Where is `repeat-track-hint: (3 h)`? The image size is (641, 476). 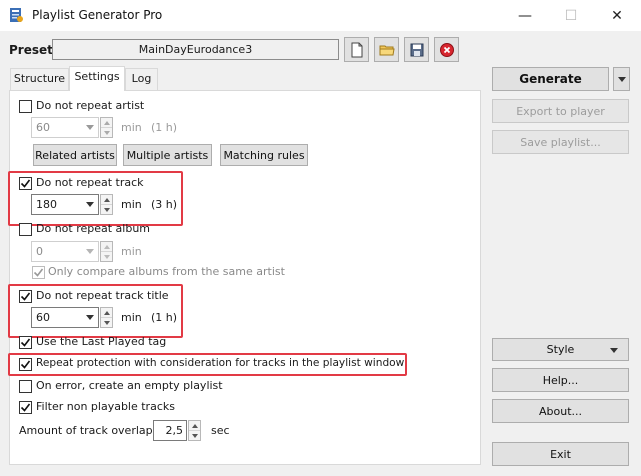 repeat-track-hint: (3 h) is located at coordinates (164, 204).